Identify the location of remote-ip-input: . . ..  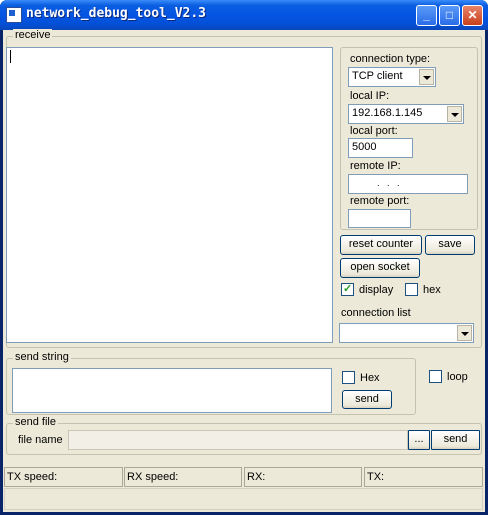
(408, 184).